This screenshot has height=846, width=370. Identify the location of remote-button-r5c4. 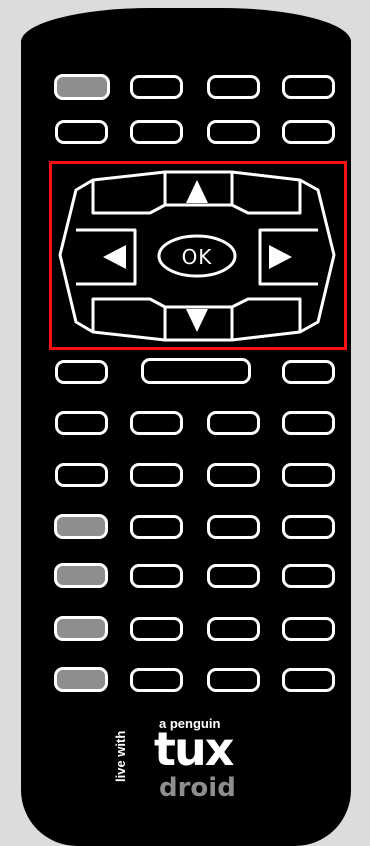
(308, 475).